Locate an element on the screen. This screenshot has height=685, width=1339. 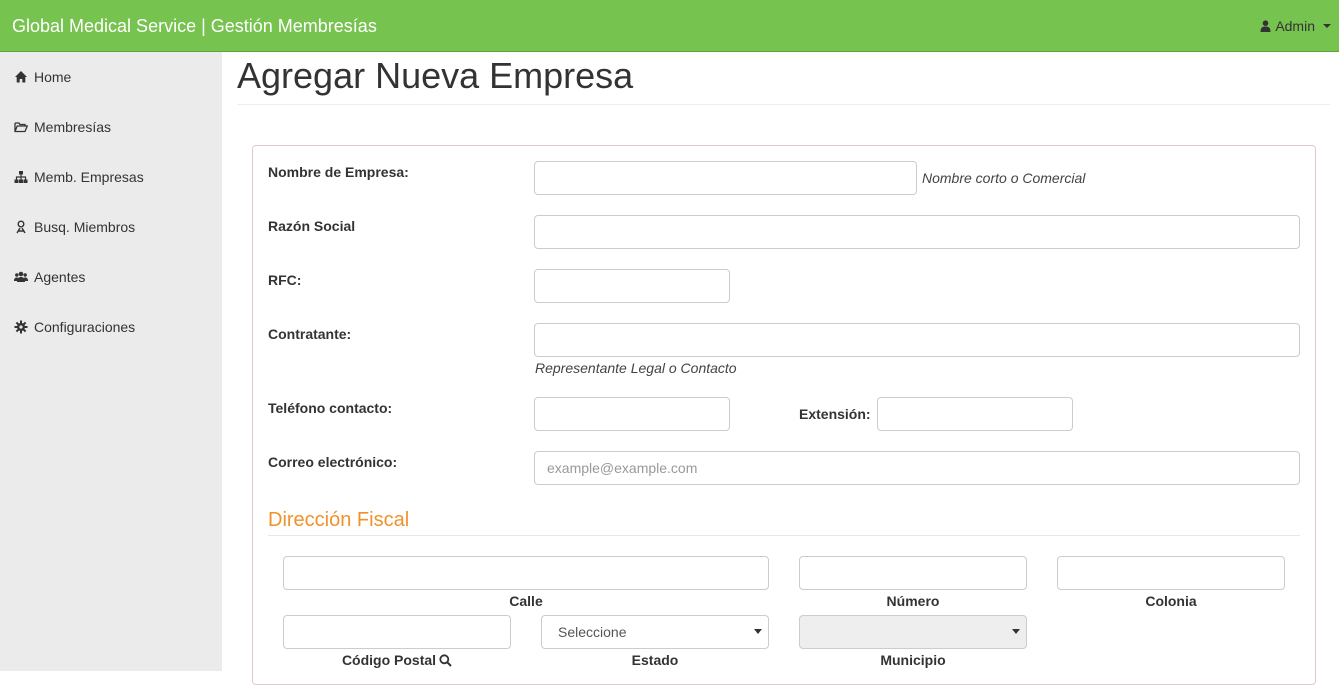
sitemap-icon is located at coordinates (21, 177).